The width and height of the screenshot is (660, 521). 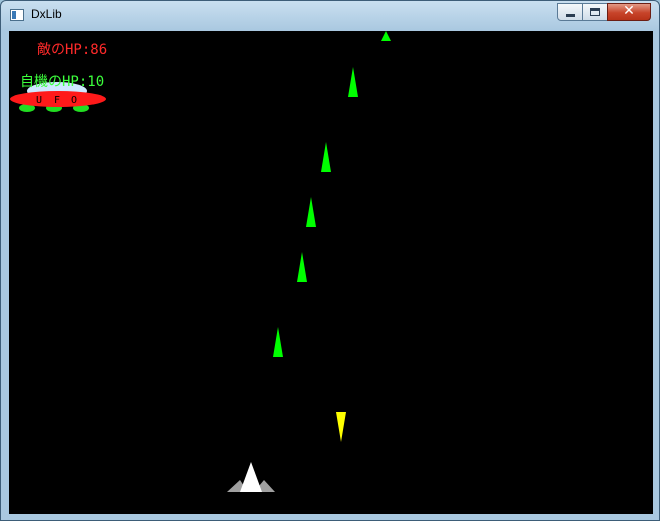 I want to click on close-button: ✕, so click(x=629, y=12).